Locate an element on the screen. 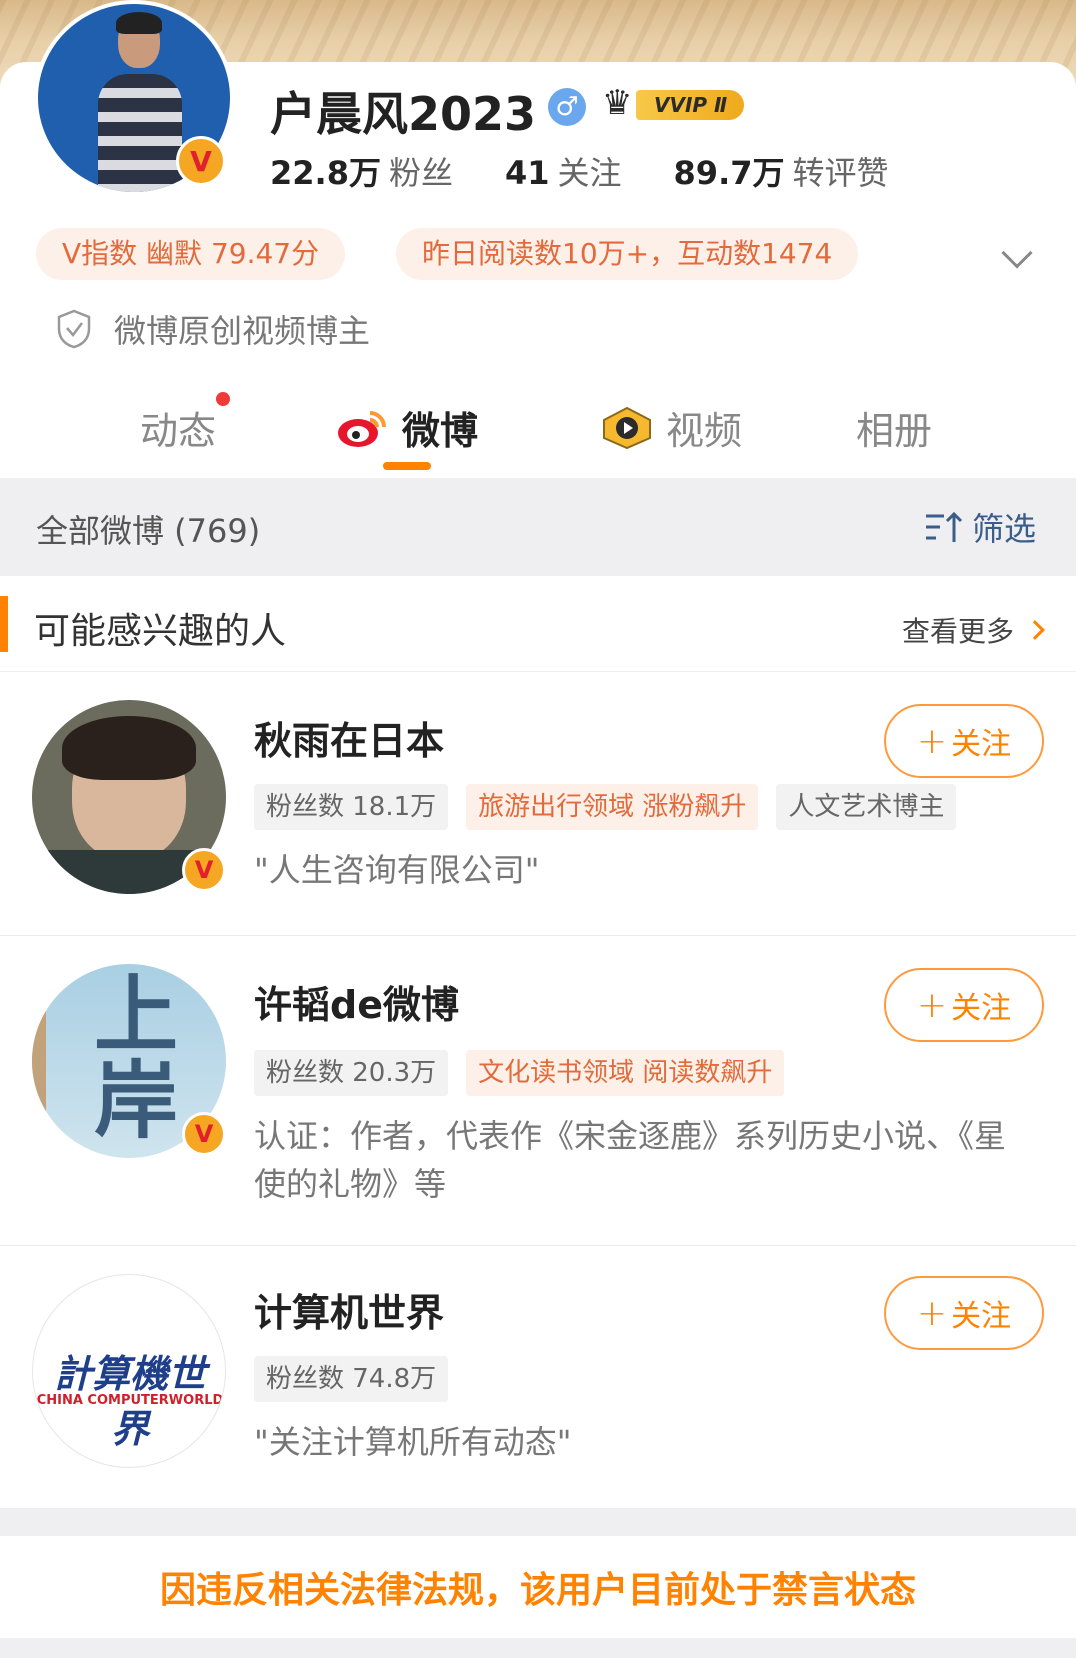 The width and height of the screenshot is (1076, 1658). user-tags: 粉丝数 74.8万 is located at coordinates (360, 1379).